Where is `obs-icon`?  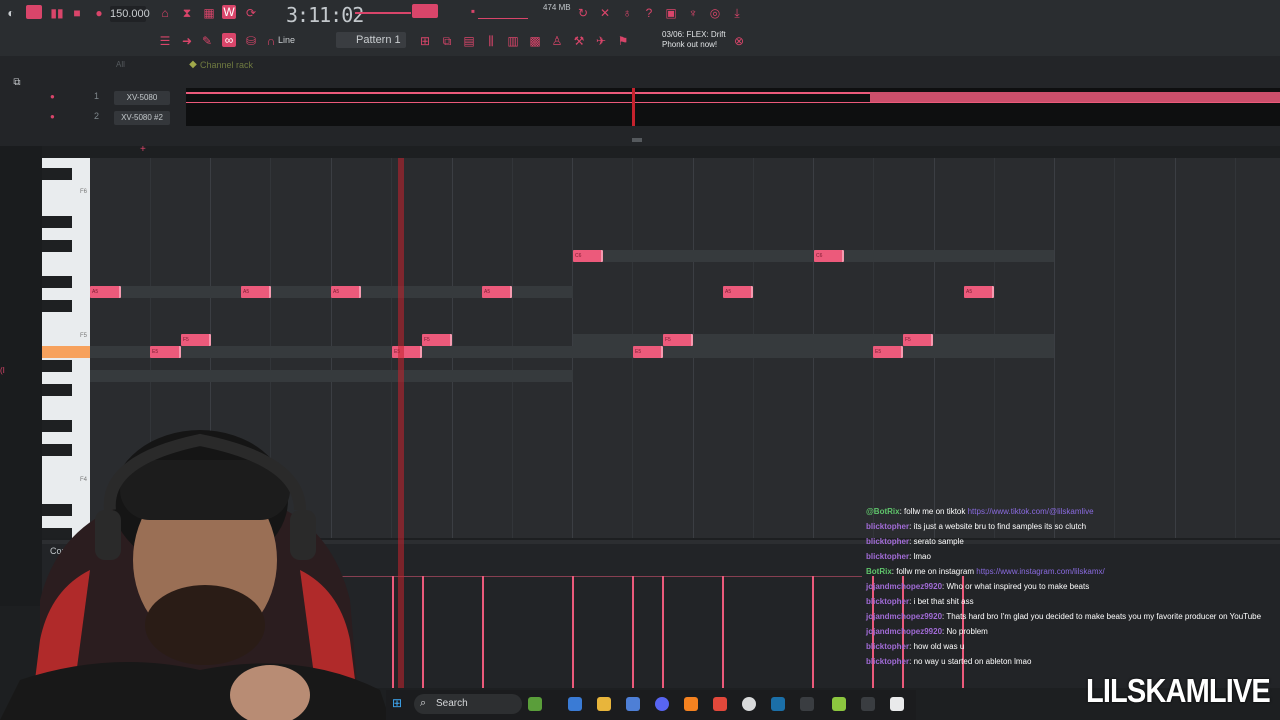 obs-icon is located at coordinates (897, 704).